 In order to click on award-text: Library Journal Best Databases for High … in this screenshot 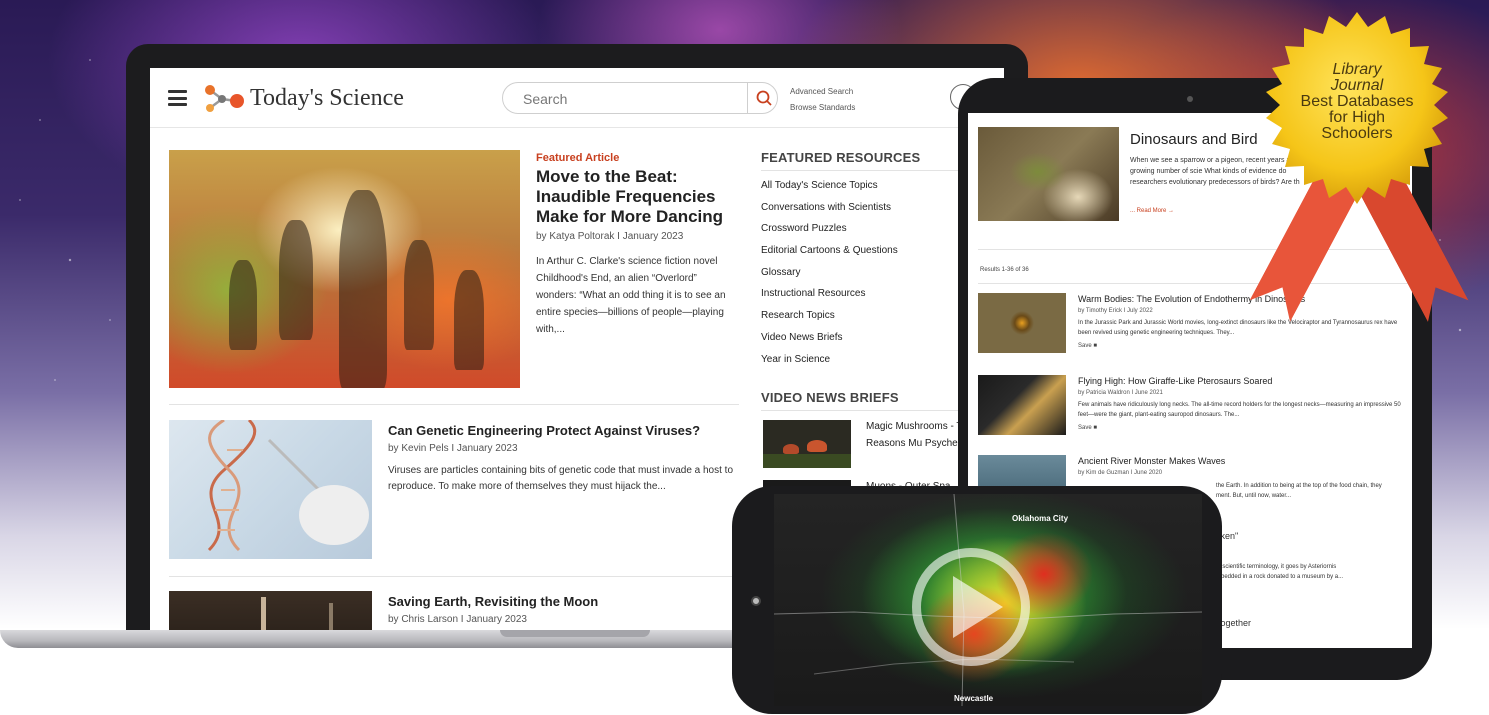, I will do `click(1357, 102)`.